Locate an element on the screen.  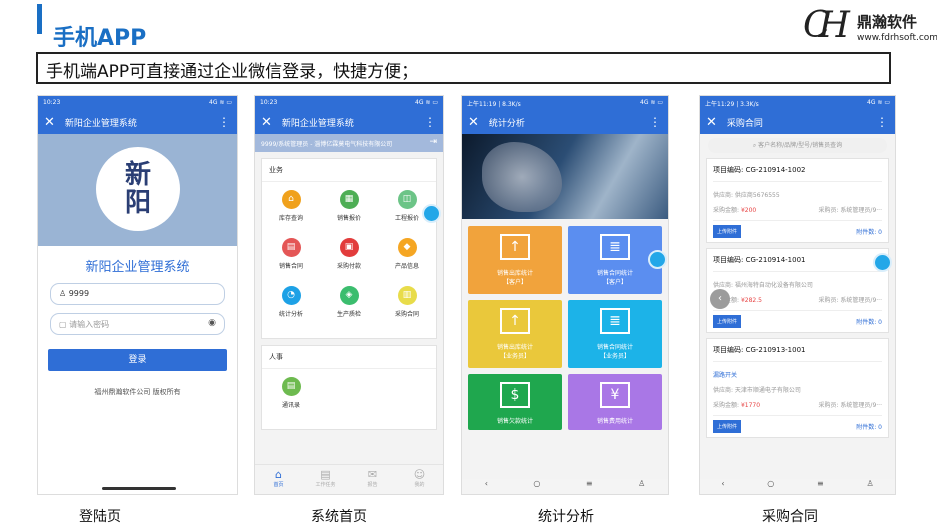
amount-line: 采购金额: ¥1770 采购员: 系统管理员/9··· is located at coordinates (797, 404).